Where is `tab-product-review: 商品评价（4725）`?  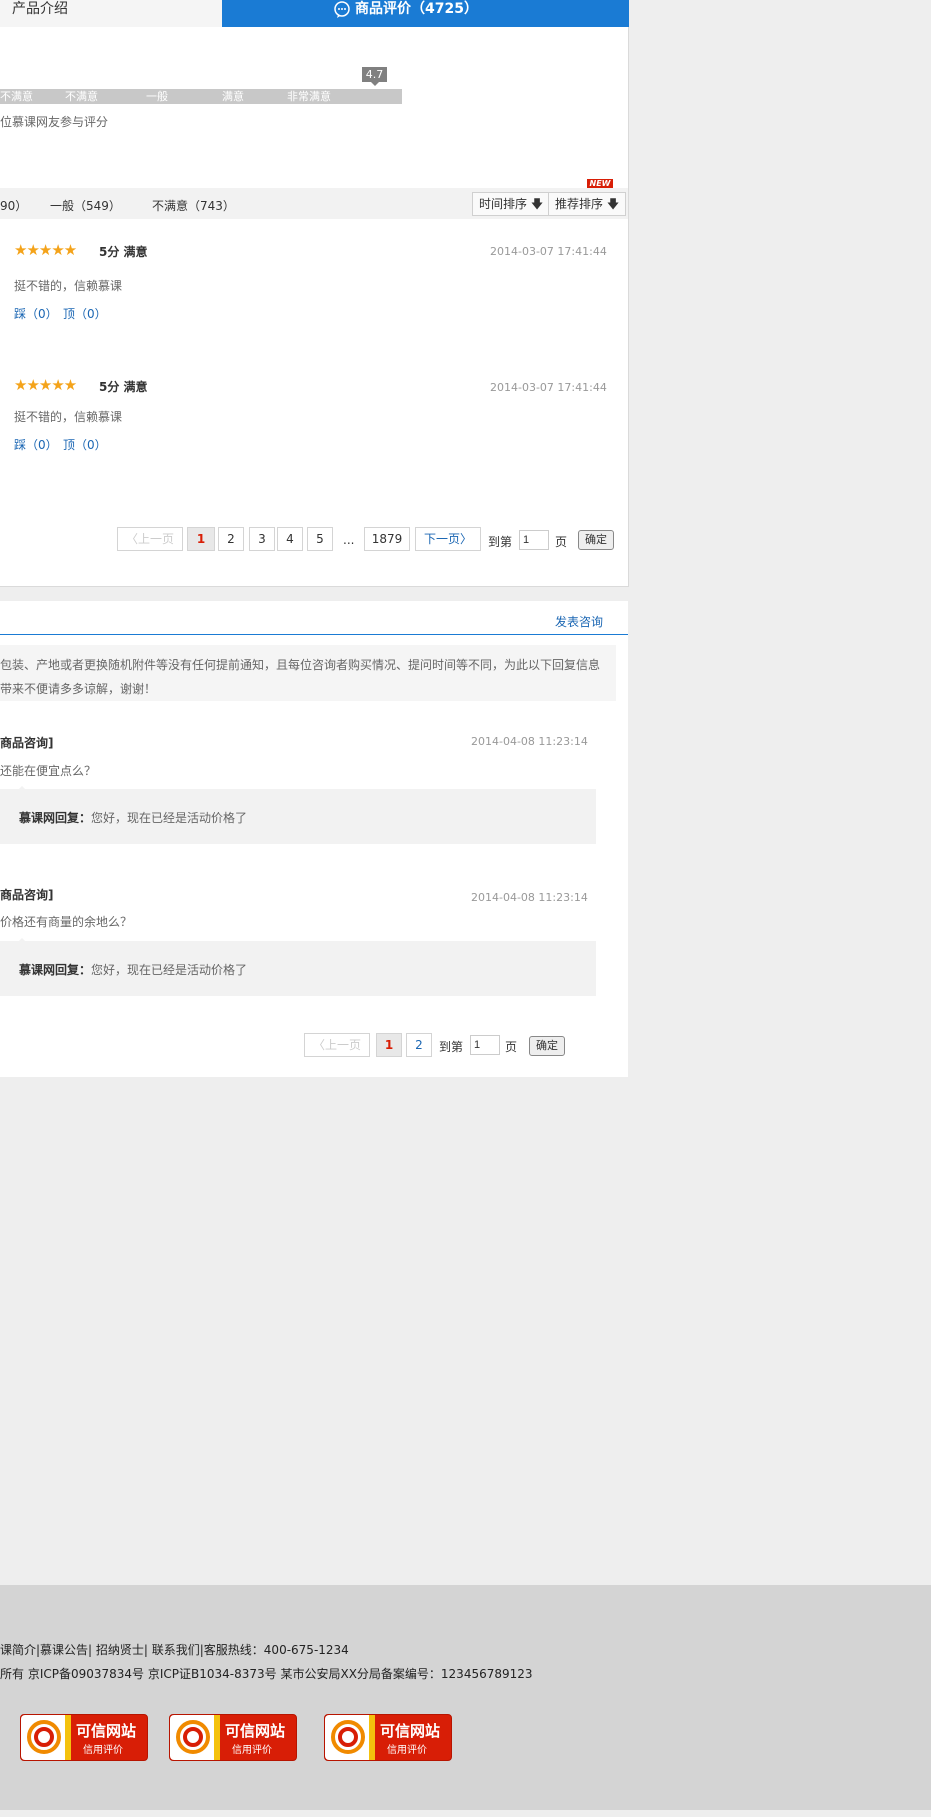
tab-product-review: 商品评价（4725） is located at coordinates (425, 13).